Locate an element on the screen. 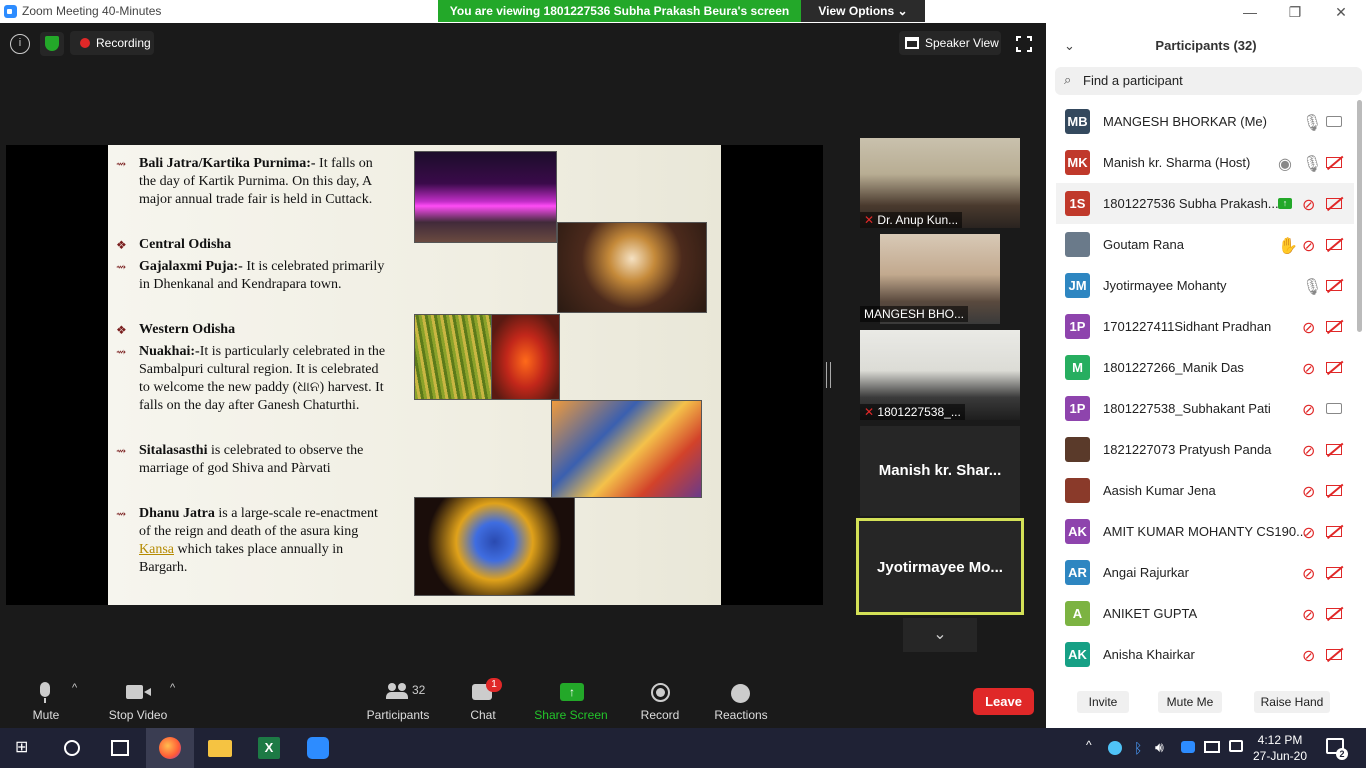  record-button: Record is located at coordinates (660, 715).